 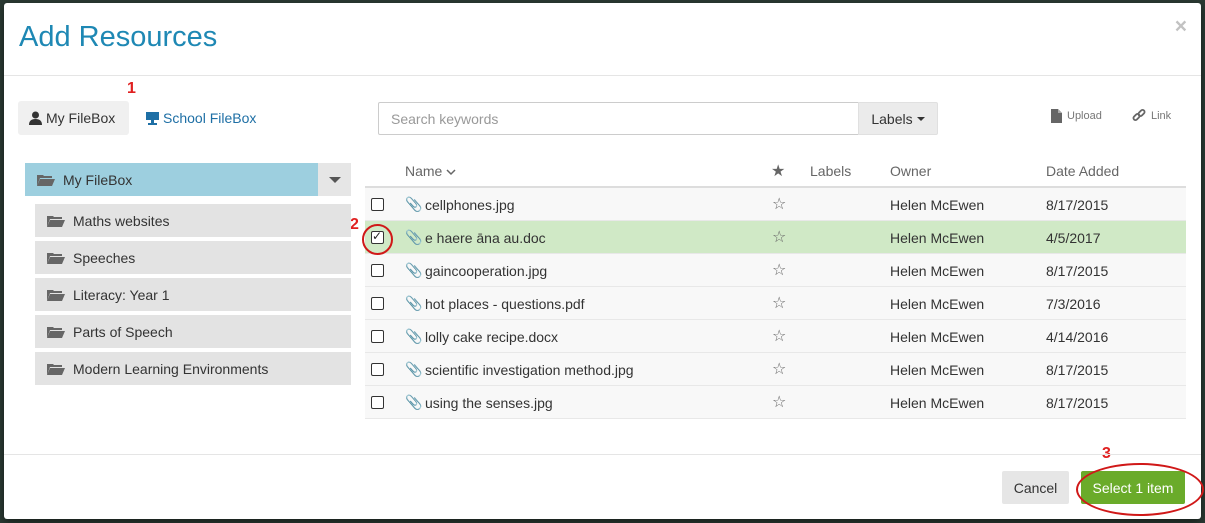 What do you see at coordinates (470, 205) in the screenshot?
I see `file-name: cellphones.jpg` at bounding box center [470, 205].